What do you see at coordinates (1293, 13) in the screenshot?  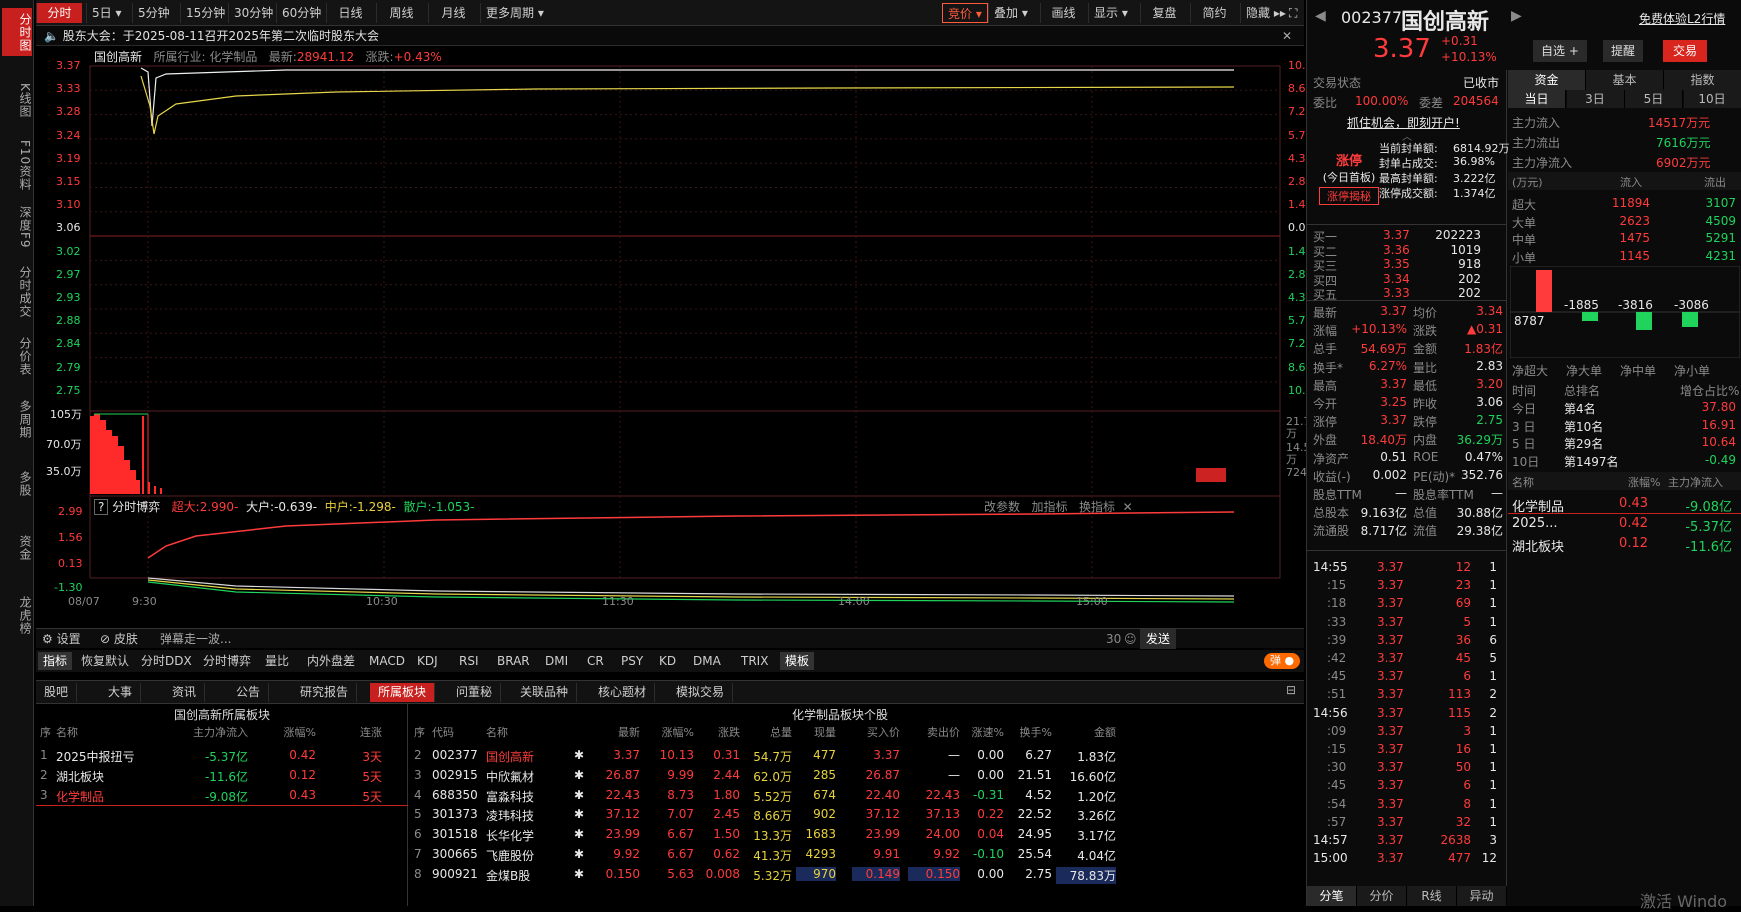 I see `fullscreen-icon: ⛶` at bounding box center [1293, 13].